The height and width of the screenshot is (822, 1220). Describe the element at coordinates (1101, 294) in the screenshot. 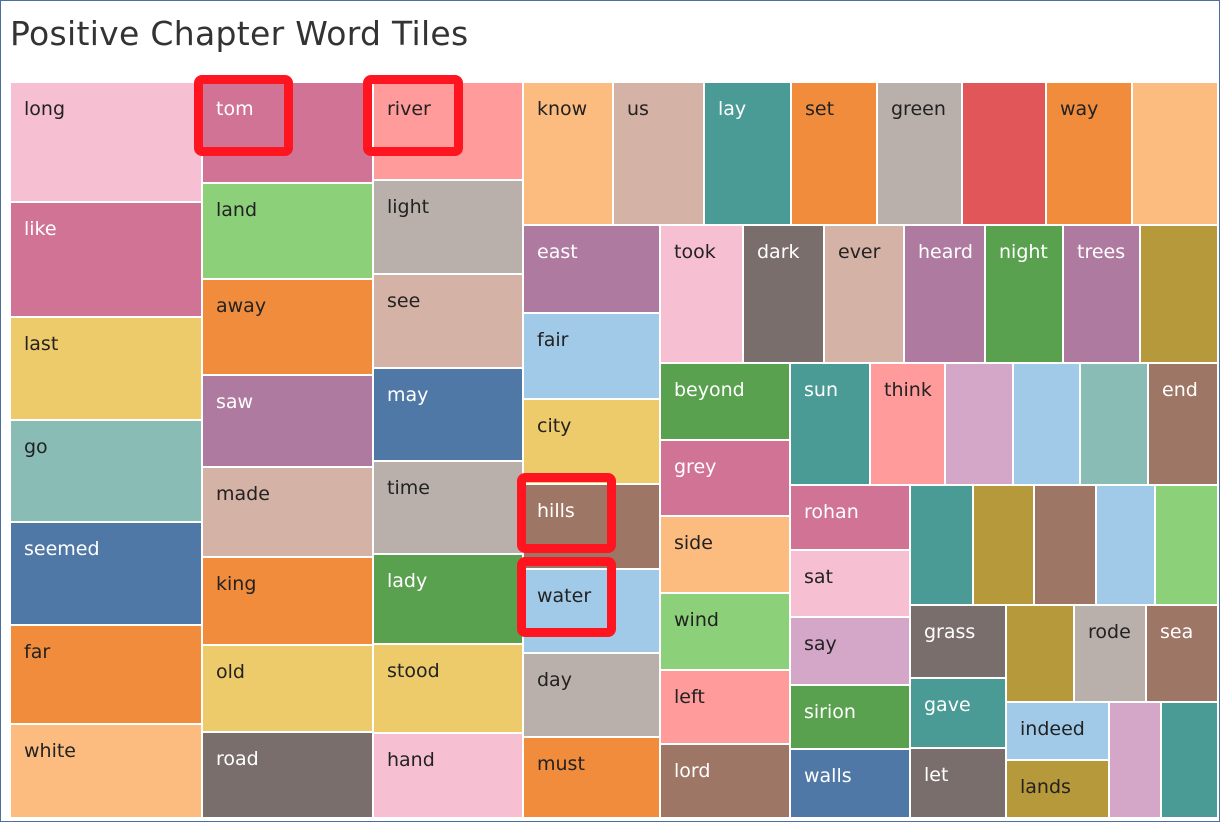

I see `tile-trees: trees` at that location.